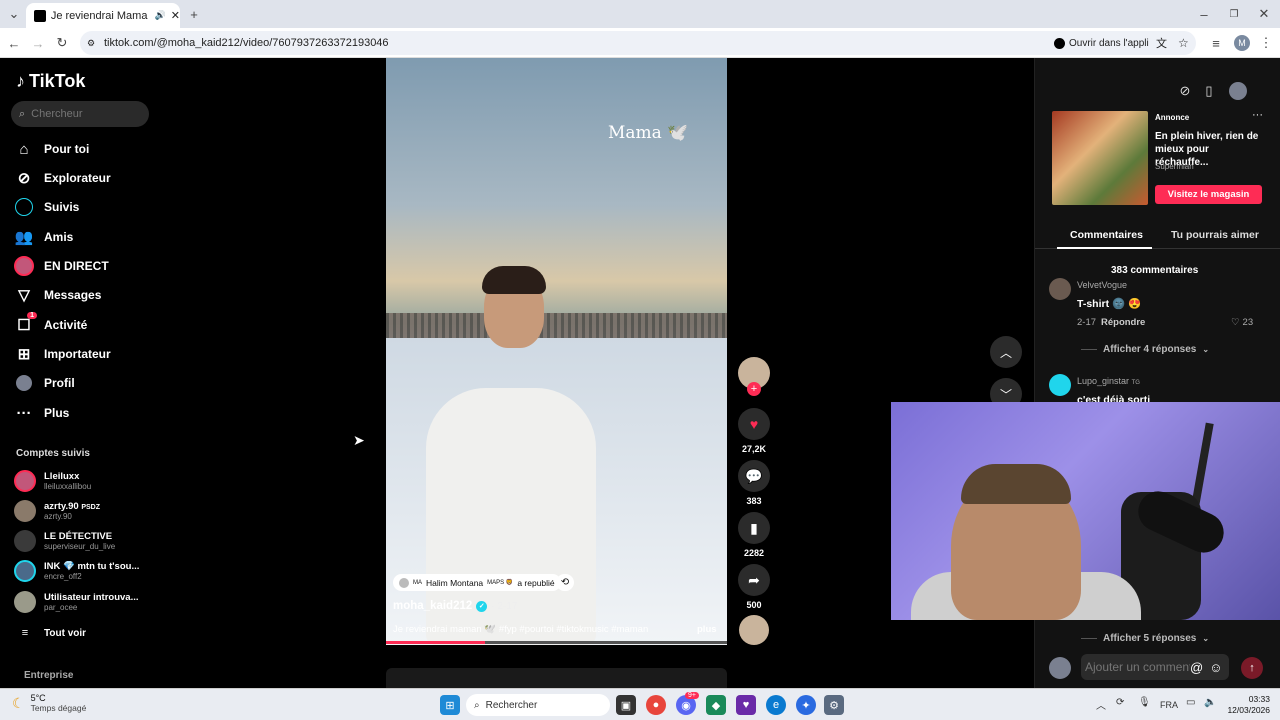  What do you see at coordinates (52, 481) in the screenshot?
I see `followed-account: Lleiluxx lleiluxxallibou` at bounding box center [52, 481].